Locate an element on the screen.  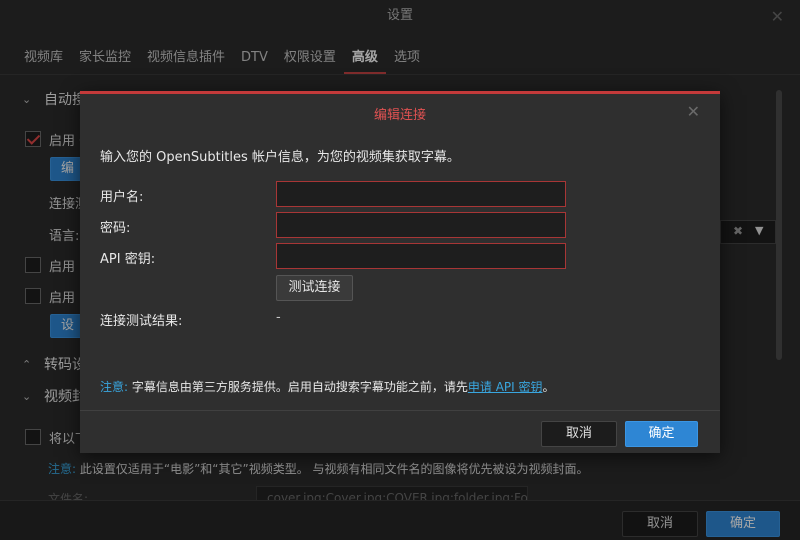
test-result-label: 连接测试结果: is located at coordinates (141, 321).